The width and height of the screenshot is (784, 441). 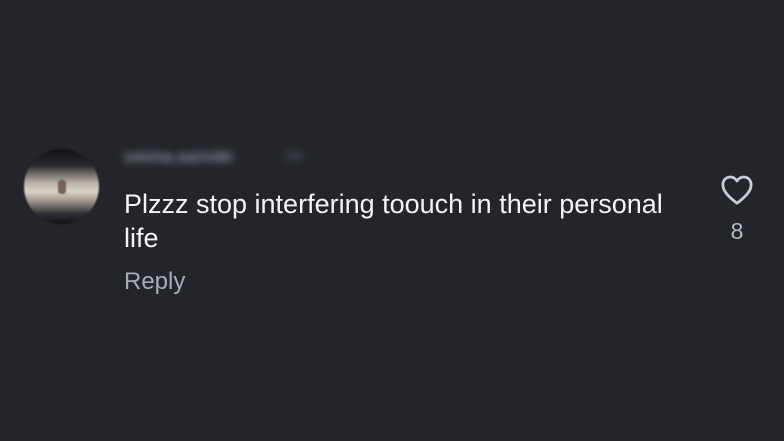 What do you see at coordinates (737, 231) in the screenshot?
I see `like-count: 8` at bounding box center [737, 231].